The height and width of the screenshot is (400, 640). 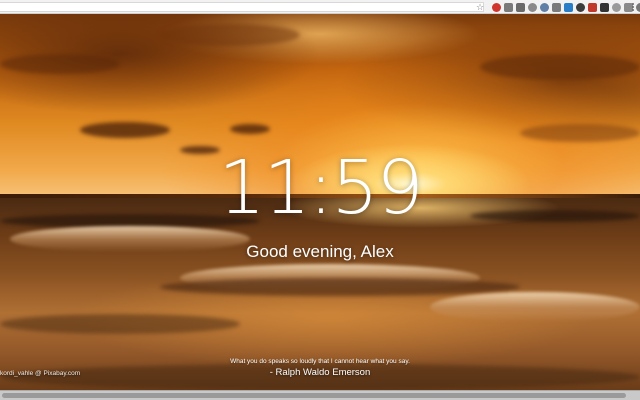 What do you see at coordinates (242, 7) in the screenshot?
I see `address-bar` at bounding box center [242, 7].